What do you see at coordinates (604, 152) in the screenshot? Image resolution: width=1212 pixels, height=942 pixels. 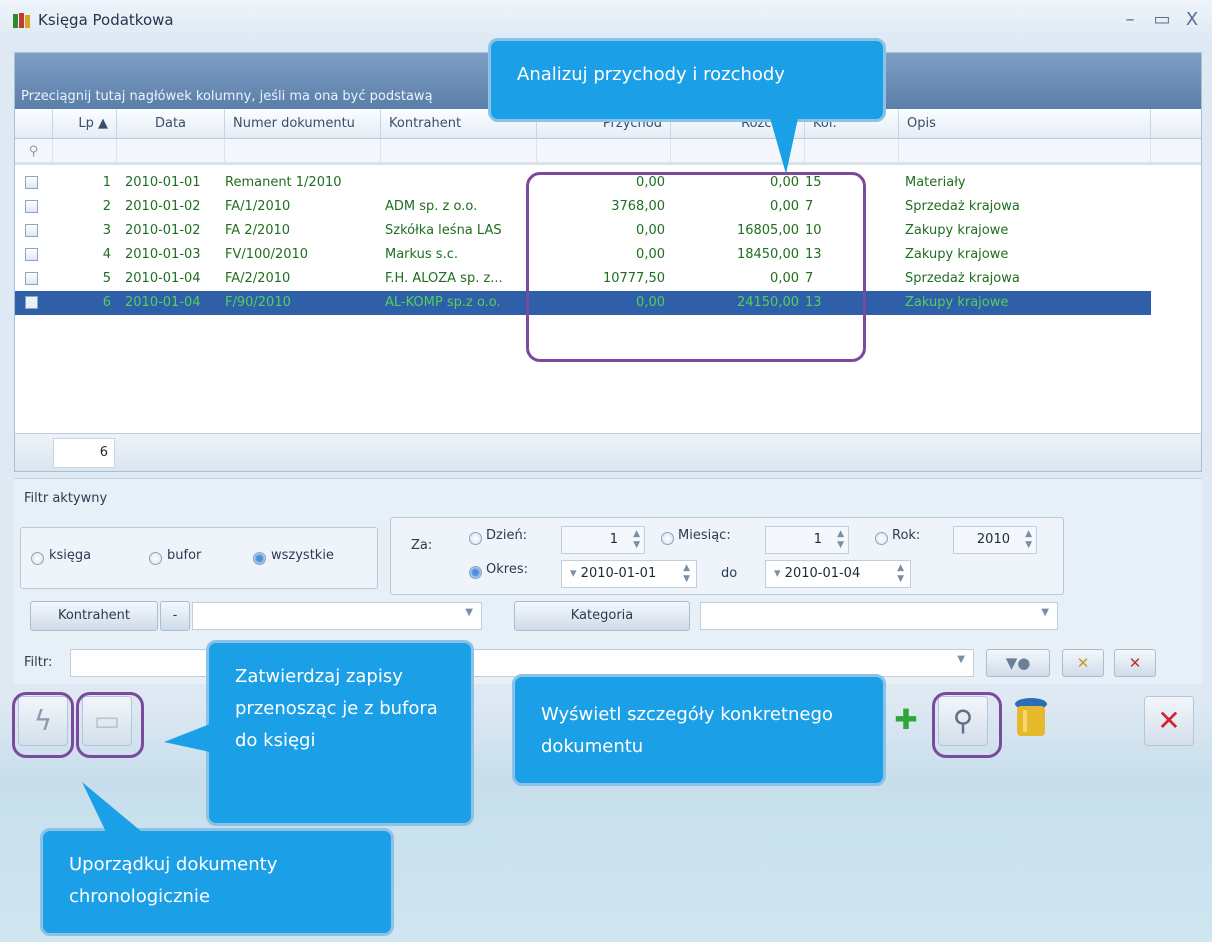 I see `filter-cell-przychod` at bounding box center [604, 152].